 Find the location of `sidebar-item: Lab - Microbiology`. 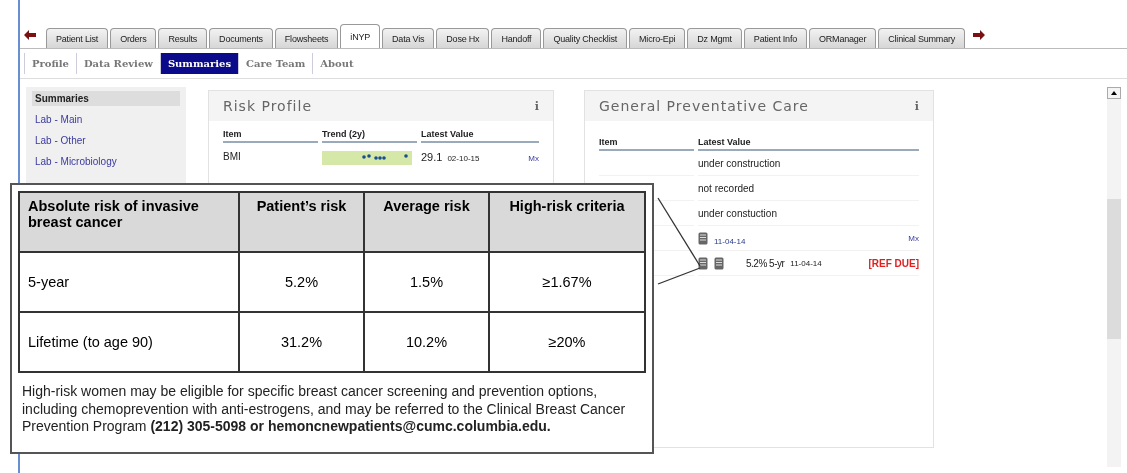

sidebar-item: Lab - Microbiology is located at coordinates (106, 161).